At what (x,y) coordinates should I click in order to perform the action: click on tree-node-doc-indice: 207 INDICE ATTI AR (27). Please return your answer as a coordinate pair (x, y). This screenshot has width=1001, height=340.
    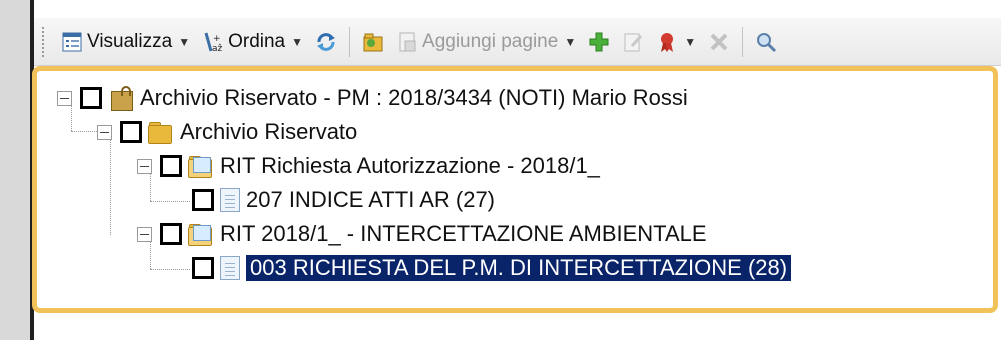
    Looking at the image, I should click on (343, 200).